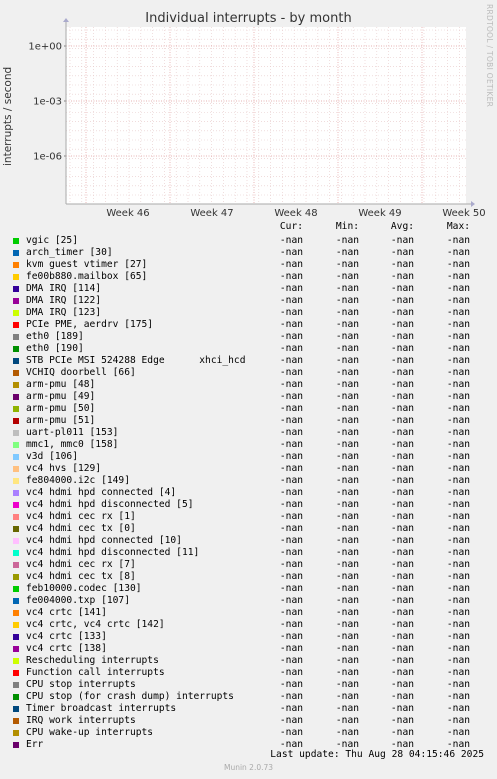 Image resolution: width=497 pixels, height=779 pixels. I want to click on legend-row: v3d [106] -nan -nan -nan -nan, so click(248, 457).